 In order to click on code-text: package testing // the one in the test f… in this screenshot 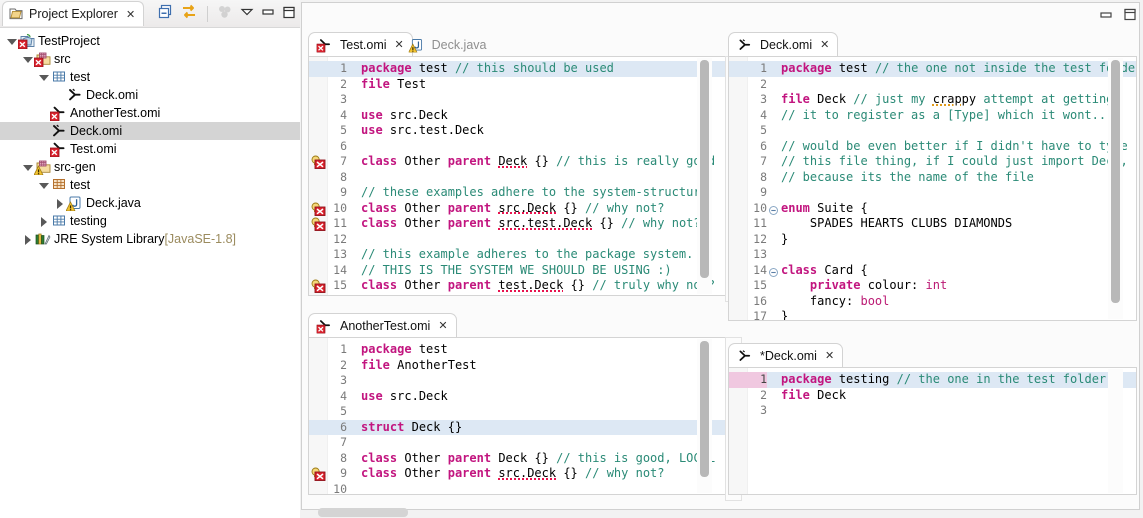, I will do `click(944, 379)`.